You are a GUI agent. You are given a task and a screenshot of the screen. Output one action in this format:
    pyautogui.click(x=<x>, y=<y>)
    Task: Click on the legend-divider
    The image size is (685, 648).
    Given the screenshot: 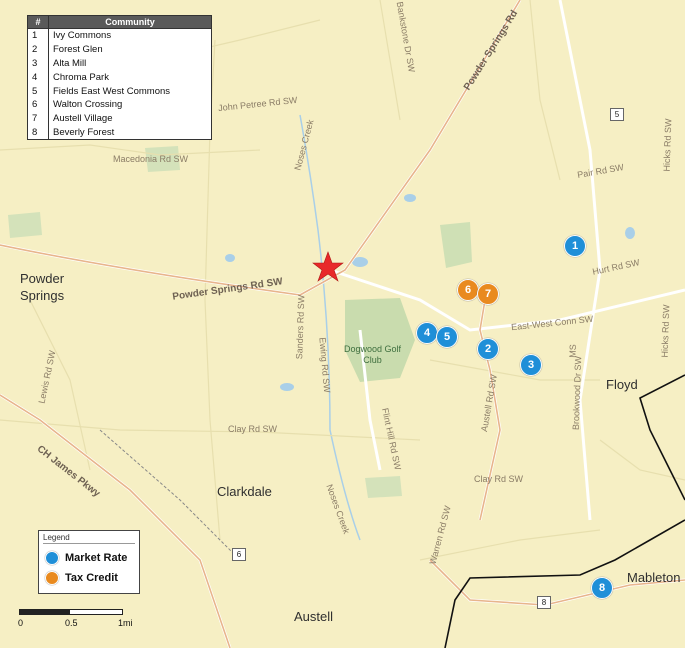 What is the action you would take?
    pyautogui.click(x=89, y=543)
    